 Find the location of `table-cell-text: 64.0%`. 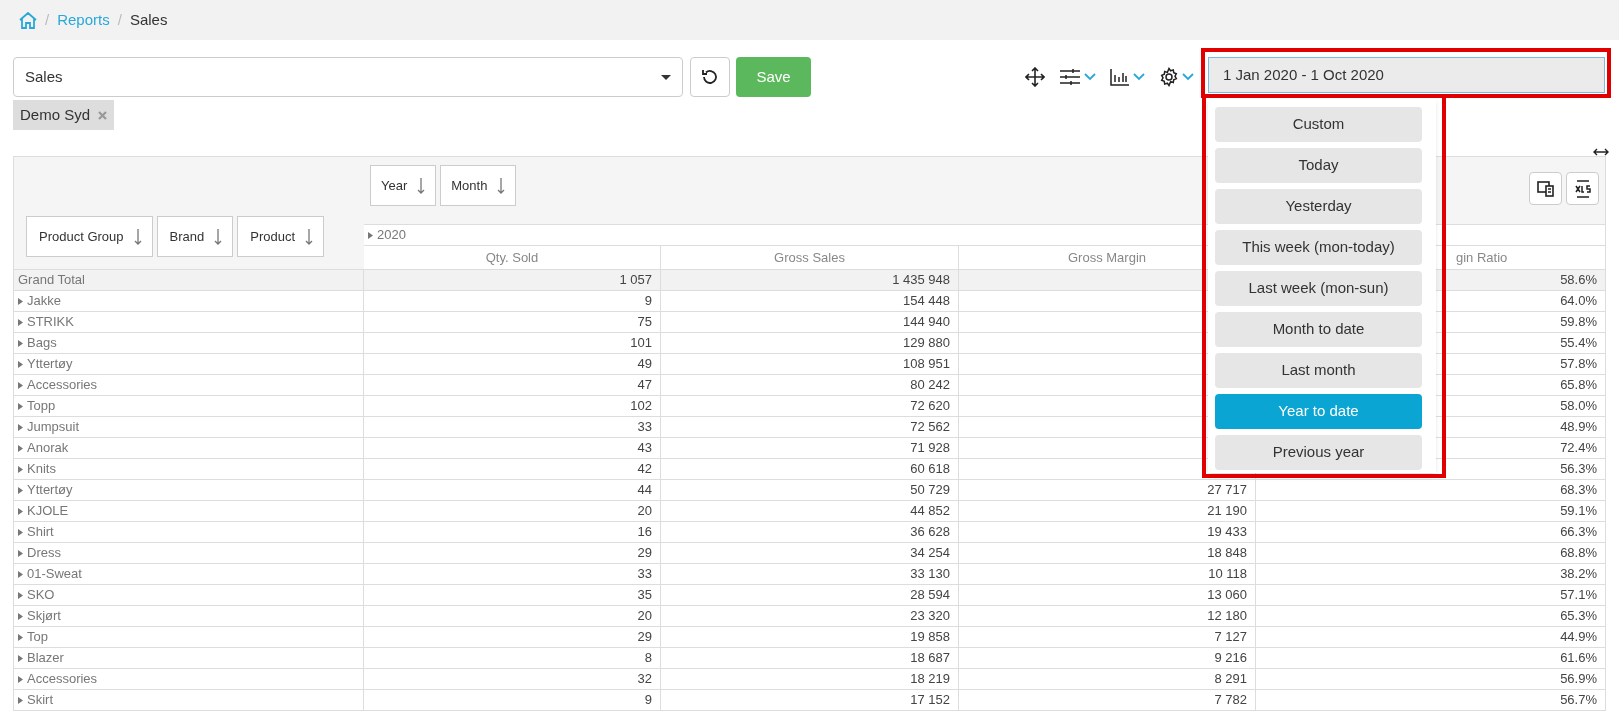

table-cell-text: 64.0% is located at coordinates (1578, 301).